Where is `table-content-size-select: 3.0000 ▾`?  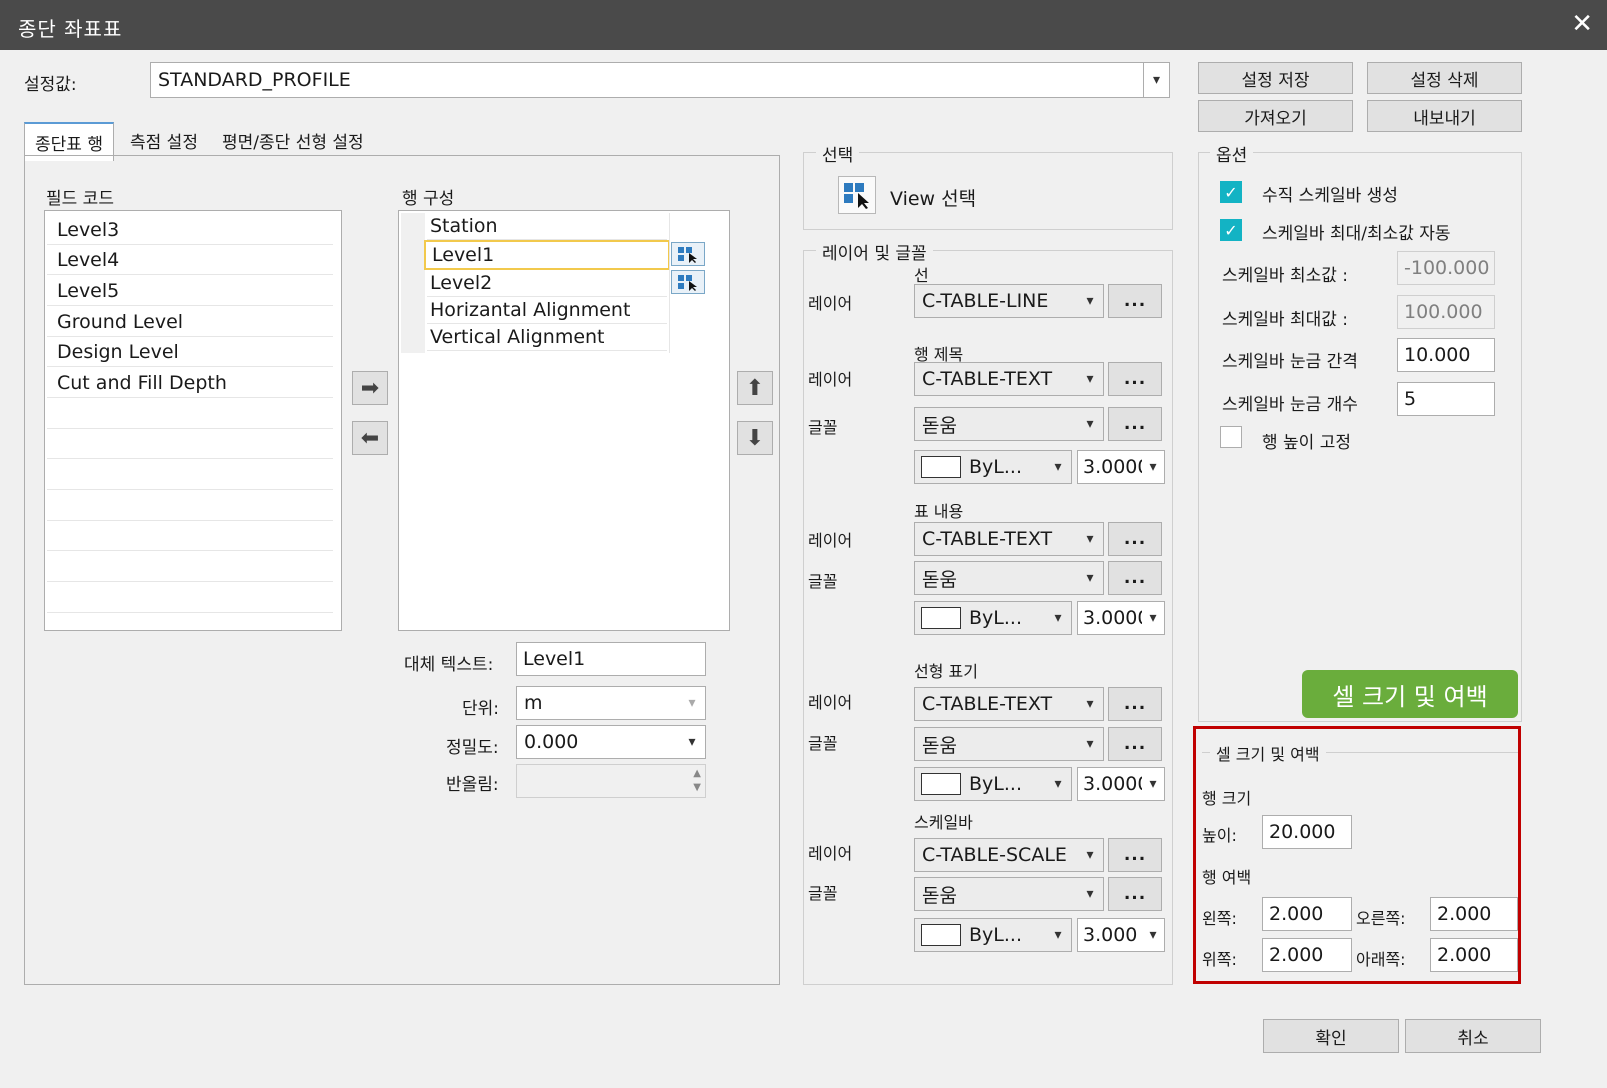
table-content-size-select: 3.0000 ▾ is located at coordinates (1121, 618).